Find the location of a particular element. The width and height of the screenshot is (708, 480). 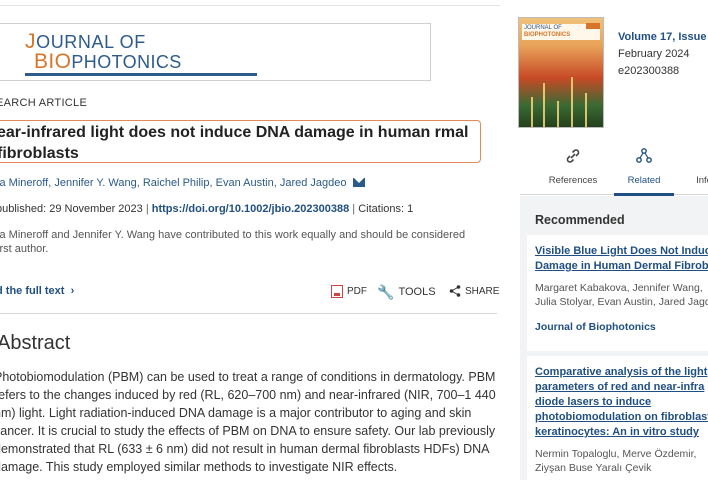

wrench-icon: 🔧 is located at coordinates (386, 292).